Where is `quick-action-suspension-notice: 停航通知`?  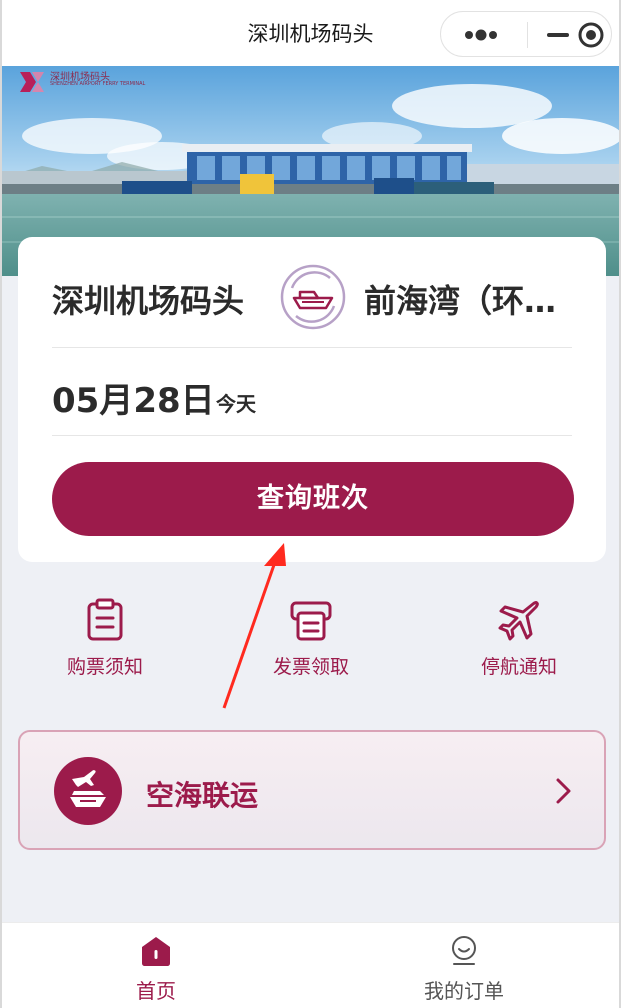
quick-action-suspension-notice: 停航通知 is located at coordinates (519, 643).